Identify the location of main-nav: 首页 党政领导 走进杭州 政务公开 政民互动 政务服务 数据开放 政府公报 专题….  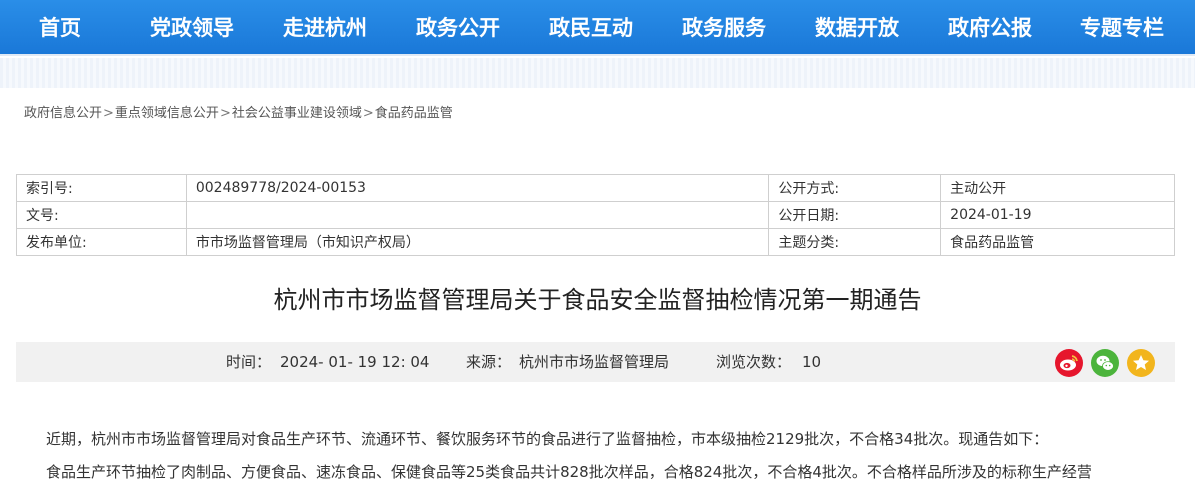
(597, 28).